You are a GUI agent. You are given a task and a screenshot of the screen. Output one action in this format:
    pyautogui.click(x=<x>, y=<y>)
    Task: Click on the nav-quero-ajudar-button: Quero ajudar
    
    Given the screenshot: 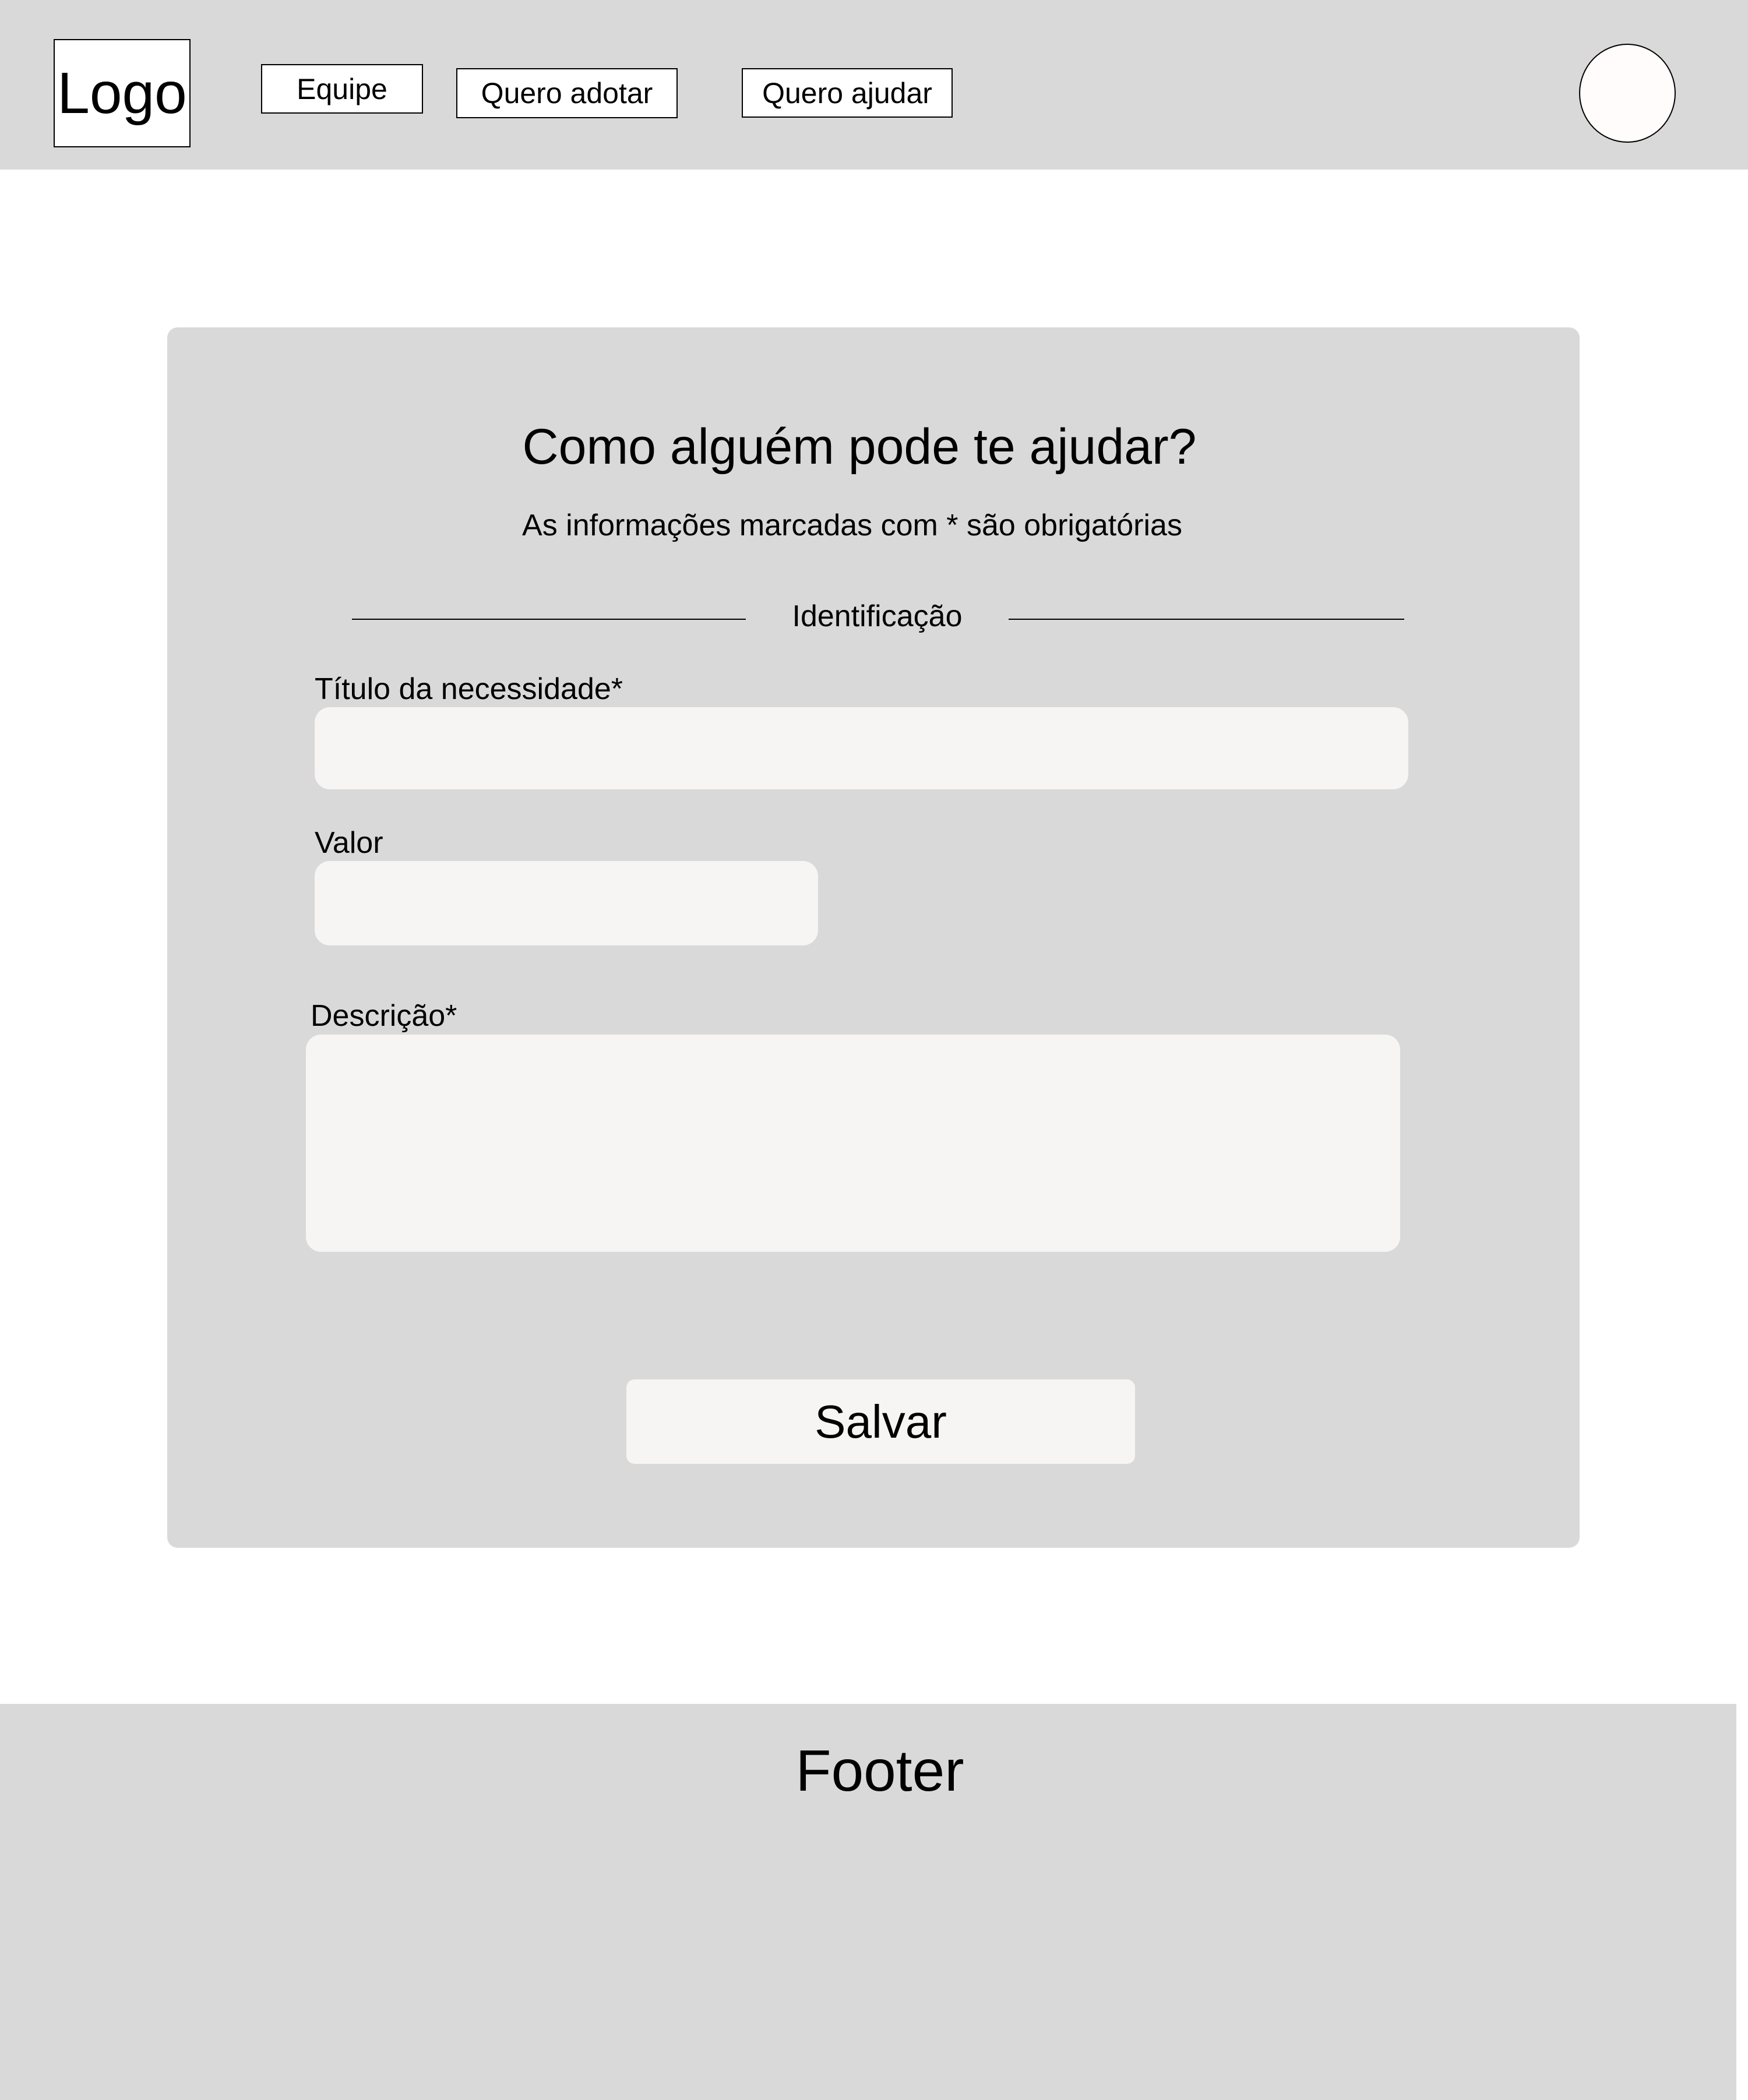 What is the action you would take?
    pyautogui.click(x=847, y=93)
    